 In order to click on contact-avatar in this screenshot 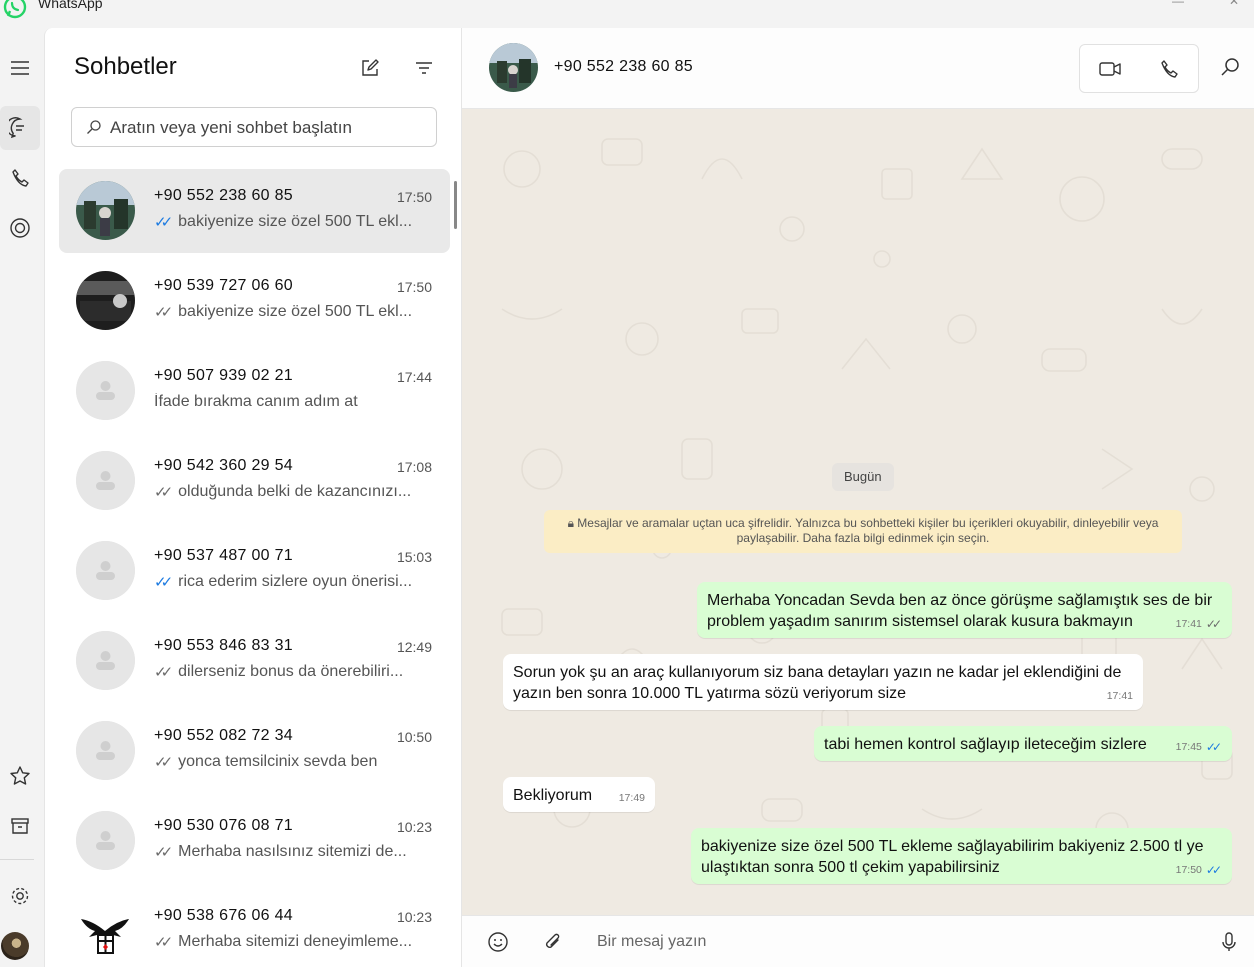, I will do `click(513, 67)`.